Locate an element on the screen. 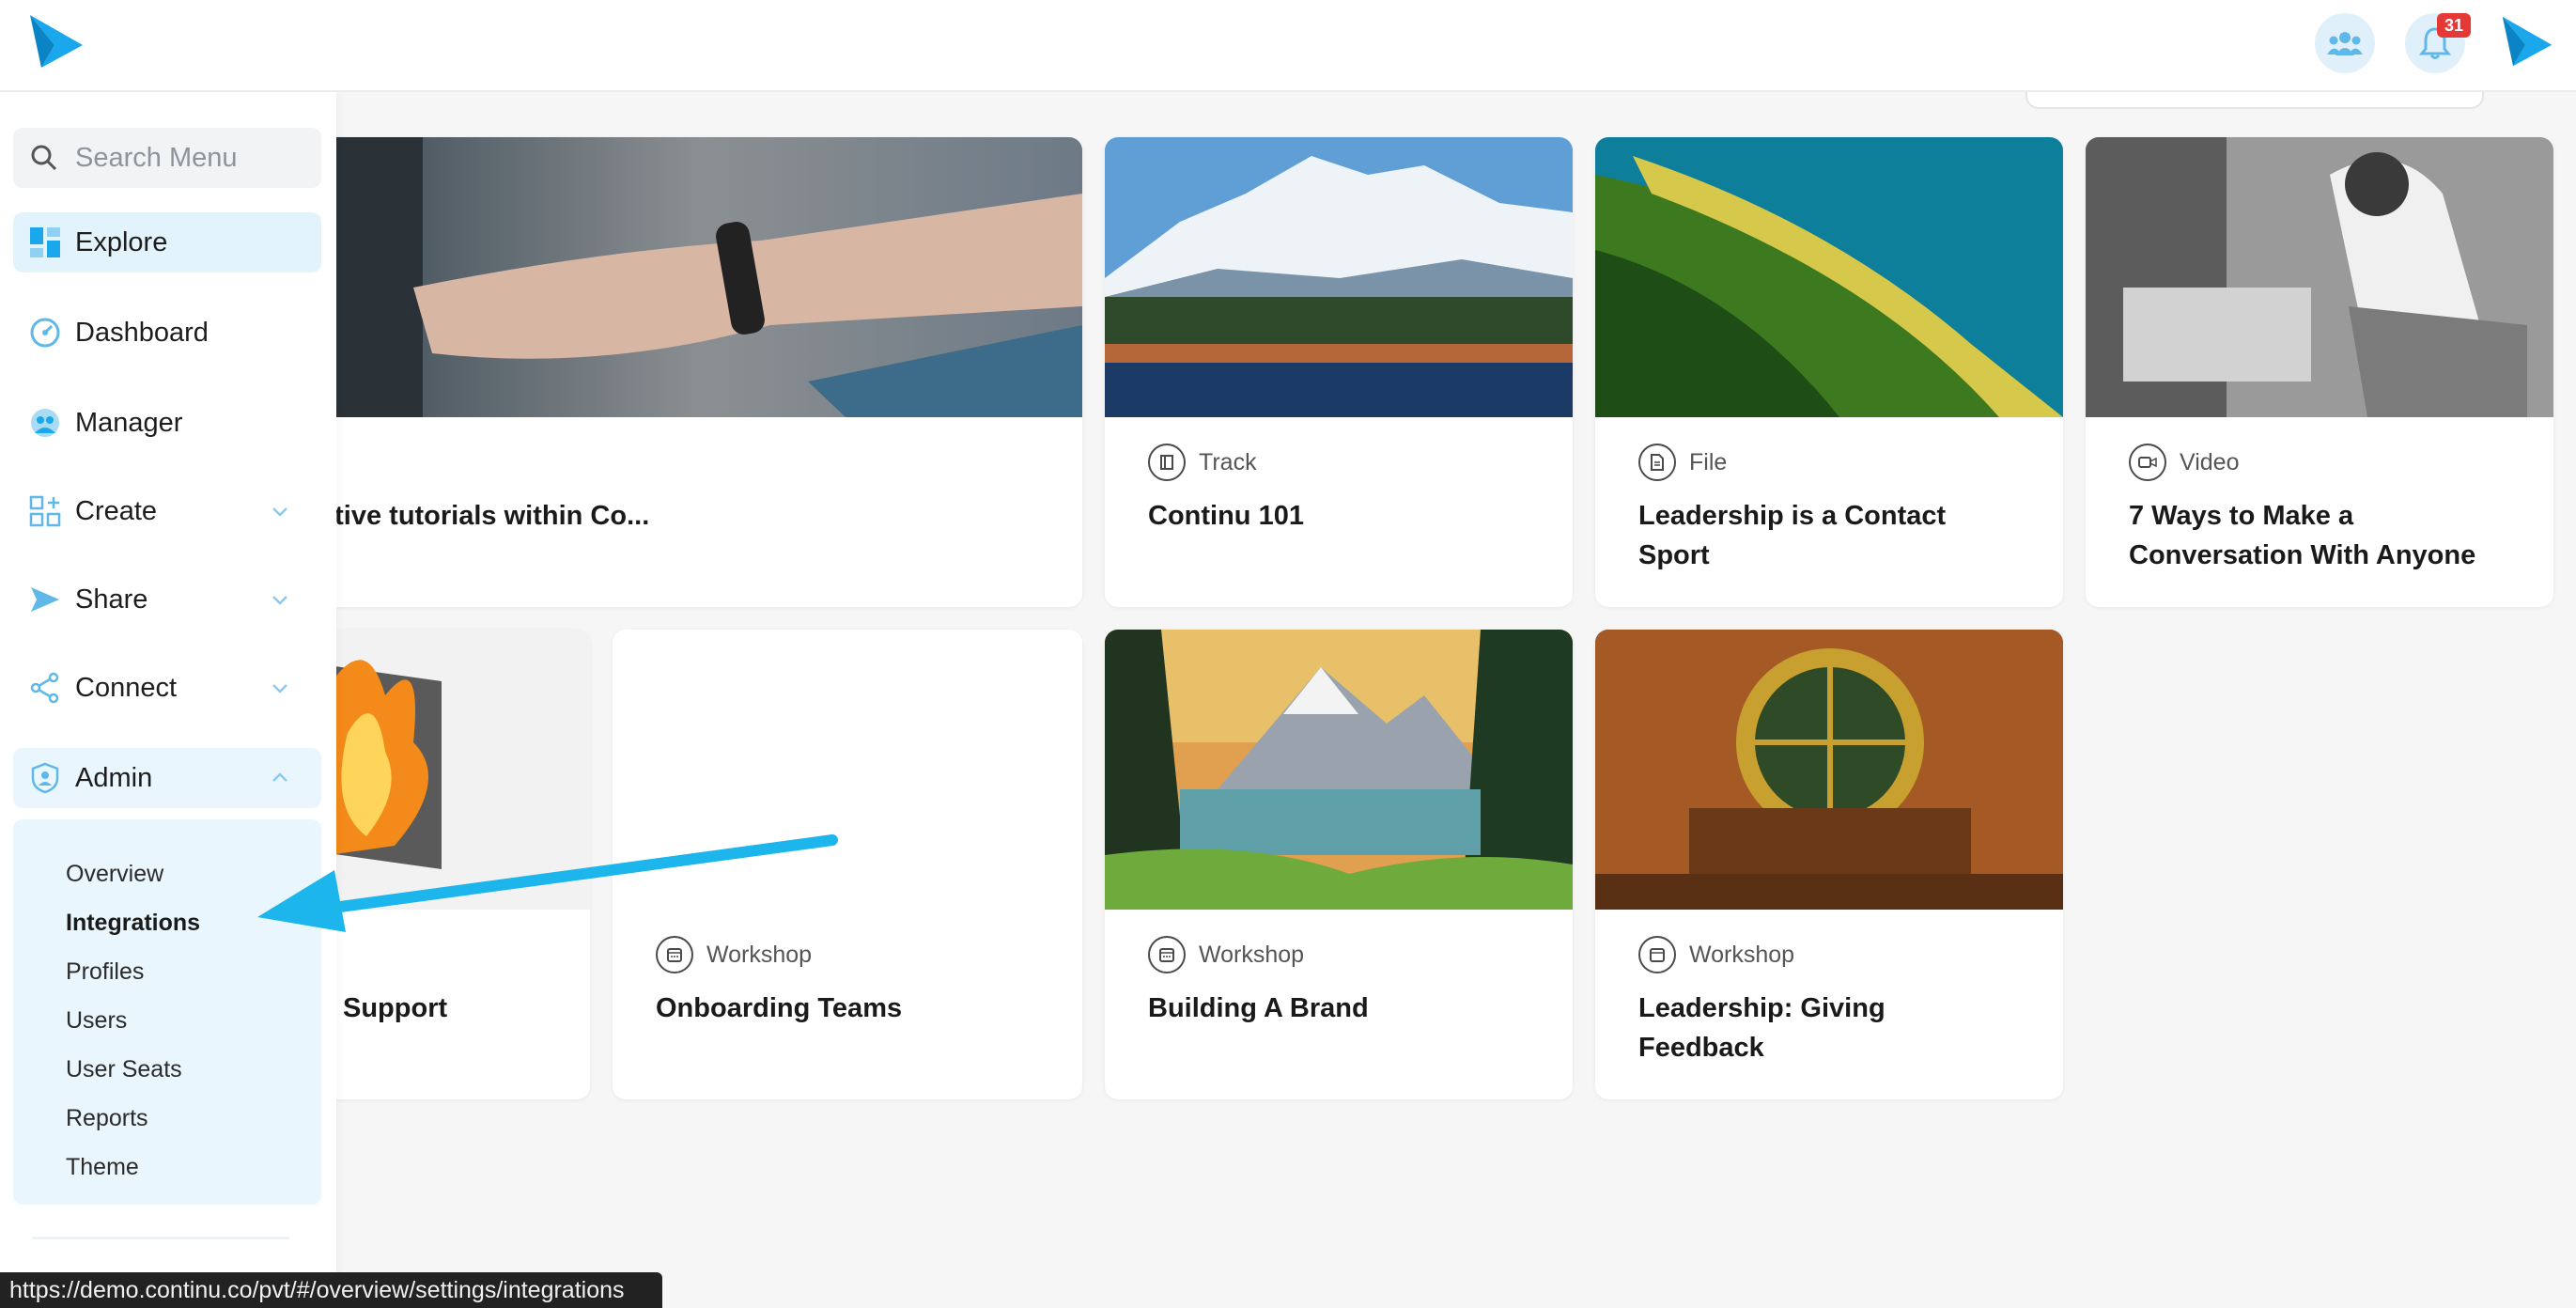 The width and height of the screenshot is (2576, 1308). sidebar-item-label: Manager is located at coordinates (129, 422).